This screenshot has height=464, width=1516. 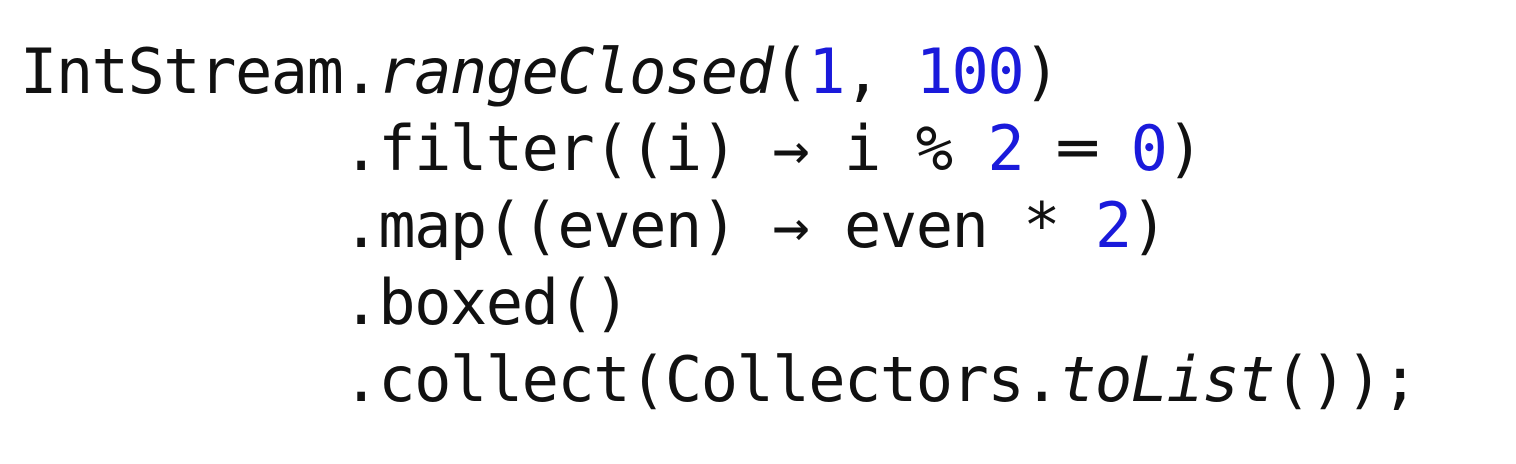 I want to click on comma-token: ,, so click(x=880, y=71).